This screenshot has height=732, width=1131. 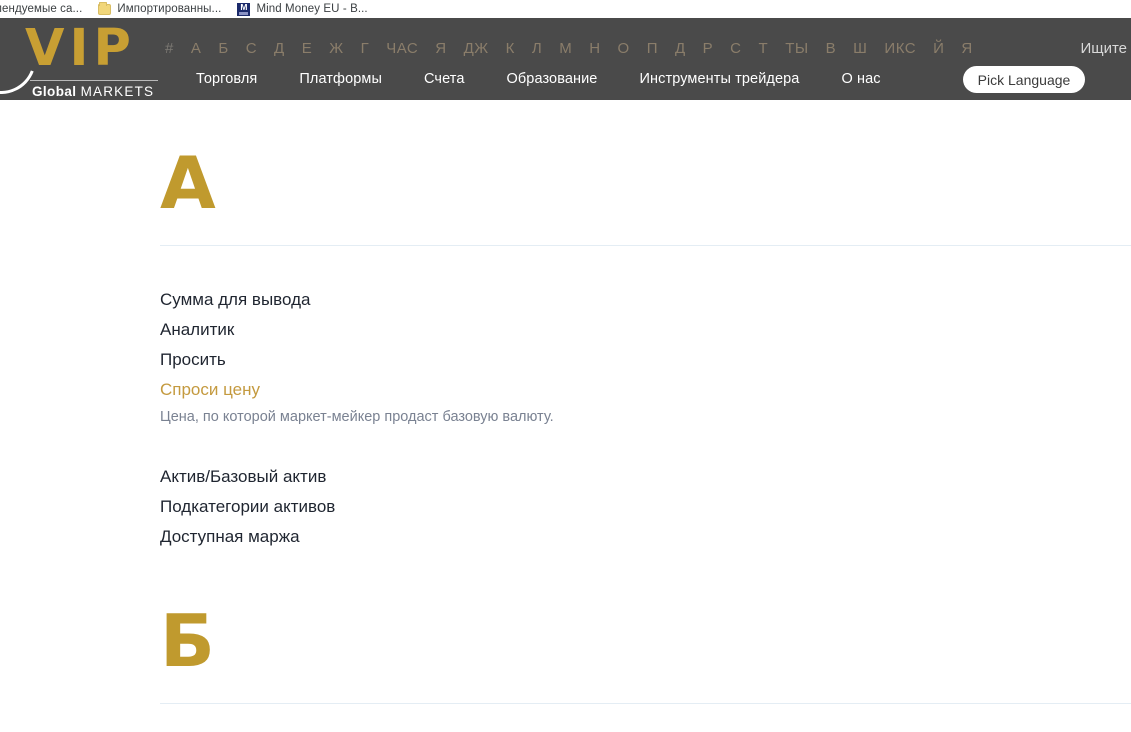 I want to click on alphabet-index-Б: Б, so click(x=223, y=48).